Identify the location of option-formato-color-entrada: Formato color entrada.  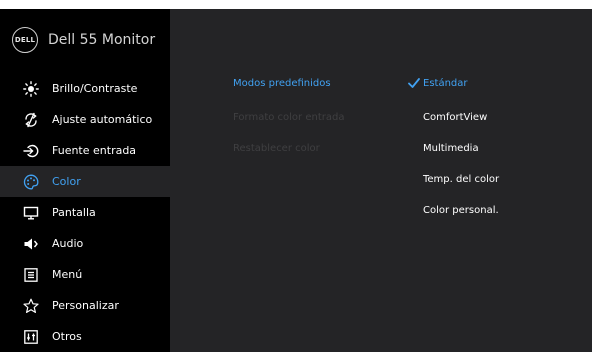
(288, 117).